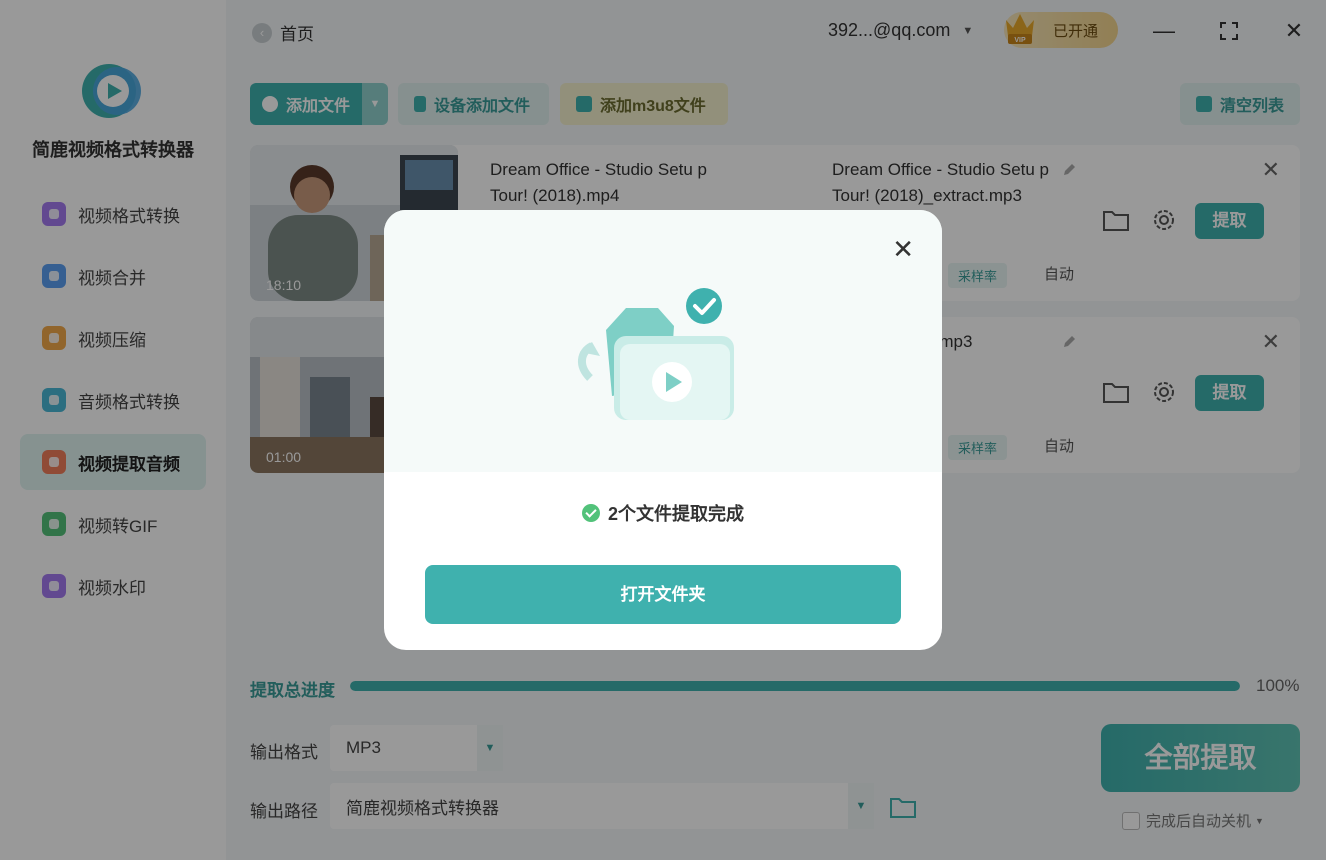  What do you see at coordinates (663, 594) in the screenshot?
I see `open-folder-button: 打开文件夹` at bounding box center [663, 594].